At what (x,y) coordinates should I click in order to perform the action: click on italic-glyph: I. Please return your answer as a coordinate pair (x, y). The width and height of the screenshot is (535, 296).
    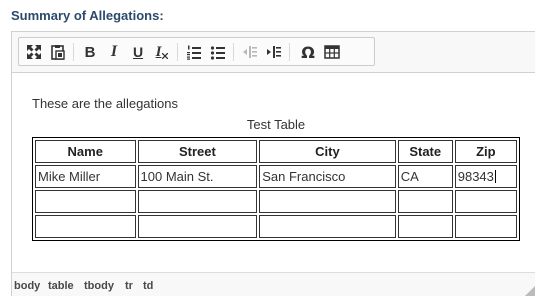
    Looking at the image, I should click on (114, 51).